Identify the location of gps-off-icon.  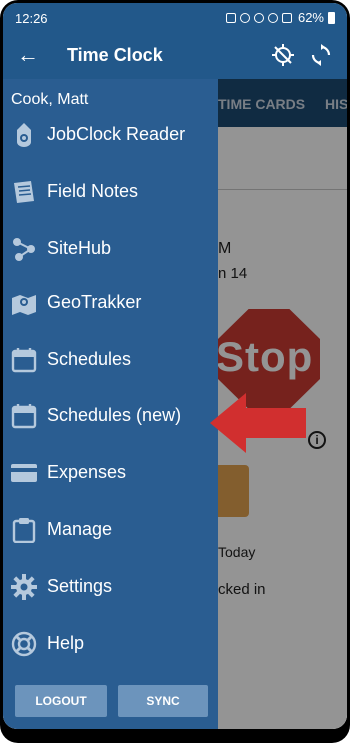
(283, 55).